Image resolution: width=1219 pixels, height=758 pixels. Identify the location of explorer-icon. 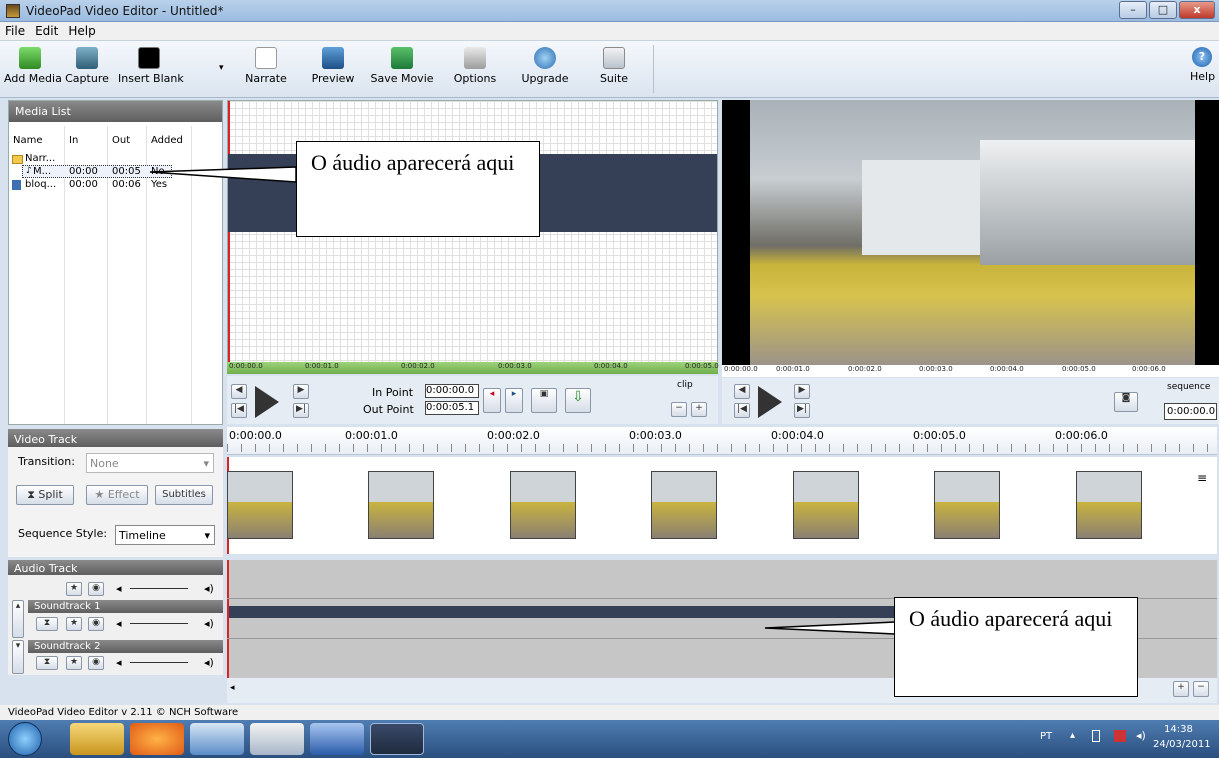
(97, 739).